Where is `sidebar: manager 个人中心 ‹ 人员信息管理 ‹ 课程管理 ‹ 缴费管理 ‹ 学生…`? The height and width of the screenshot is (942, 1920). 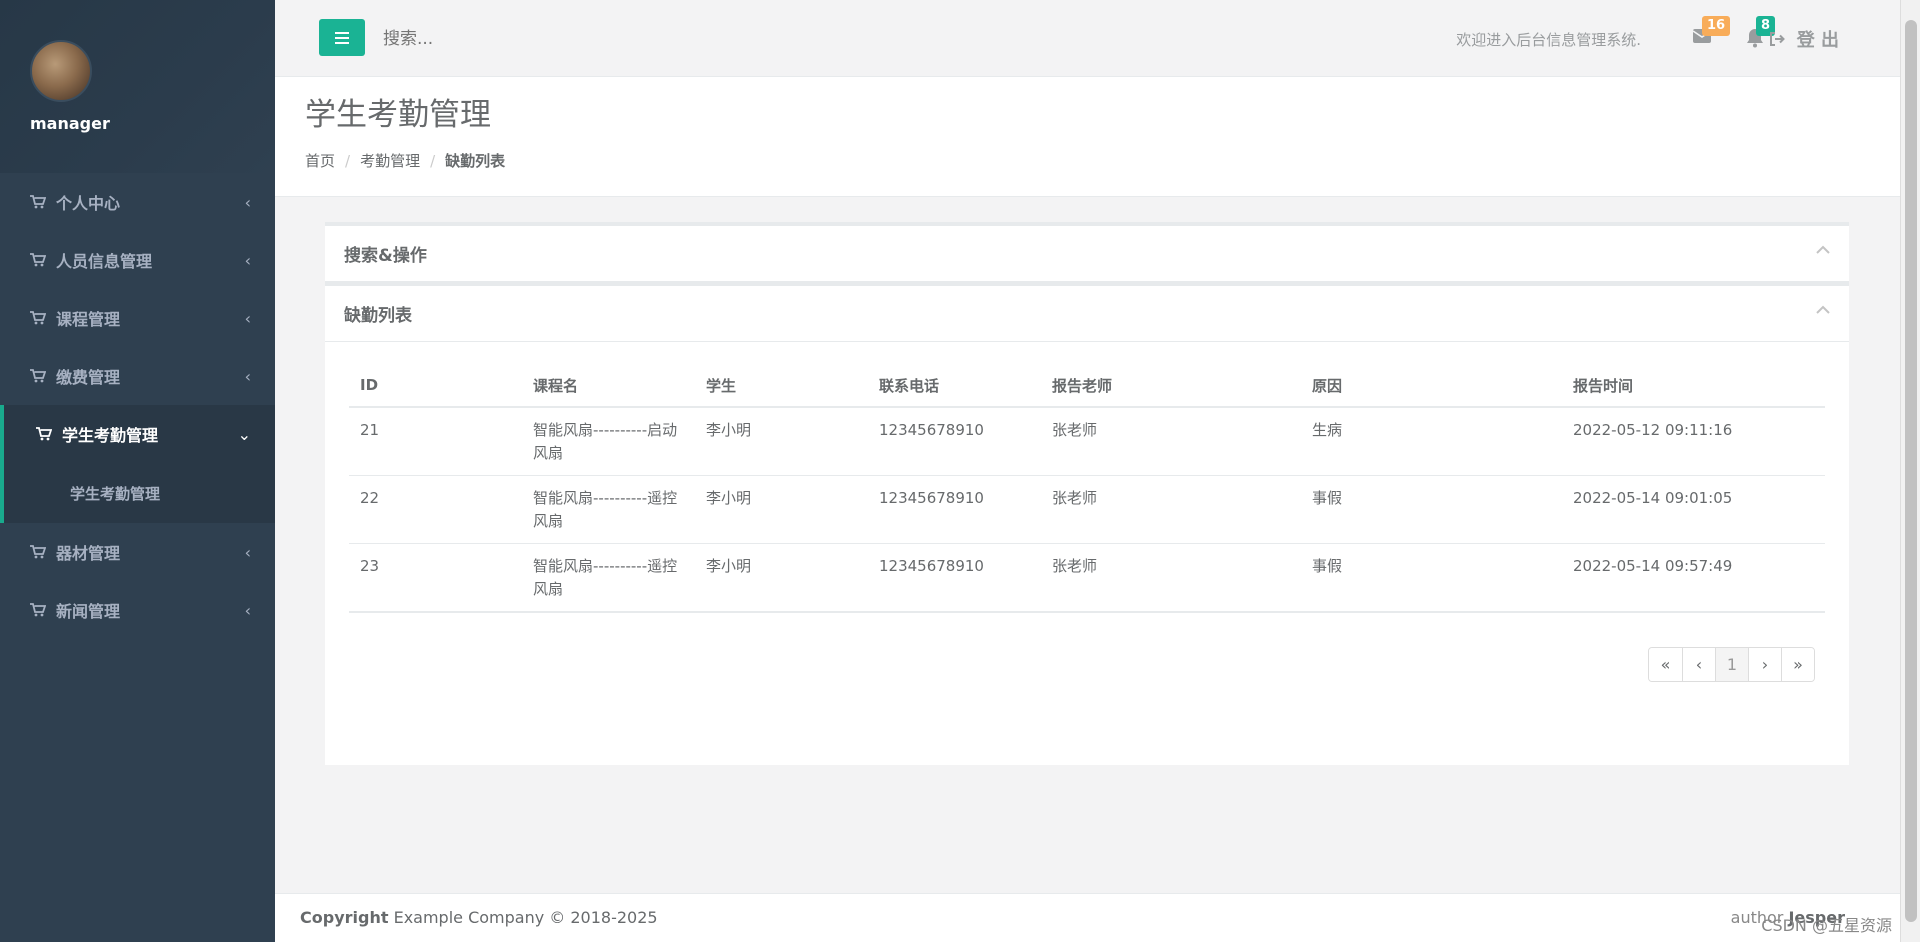
sidebar: manager 个人中心 ‹ 人员信息管理 ‹ 课程管理 ‹ 缴费管理 ‹ 学生… is located at coordinates (137, 471).